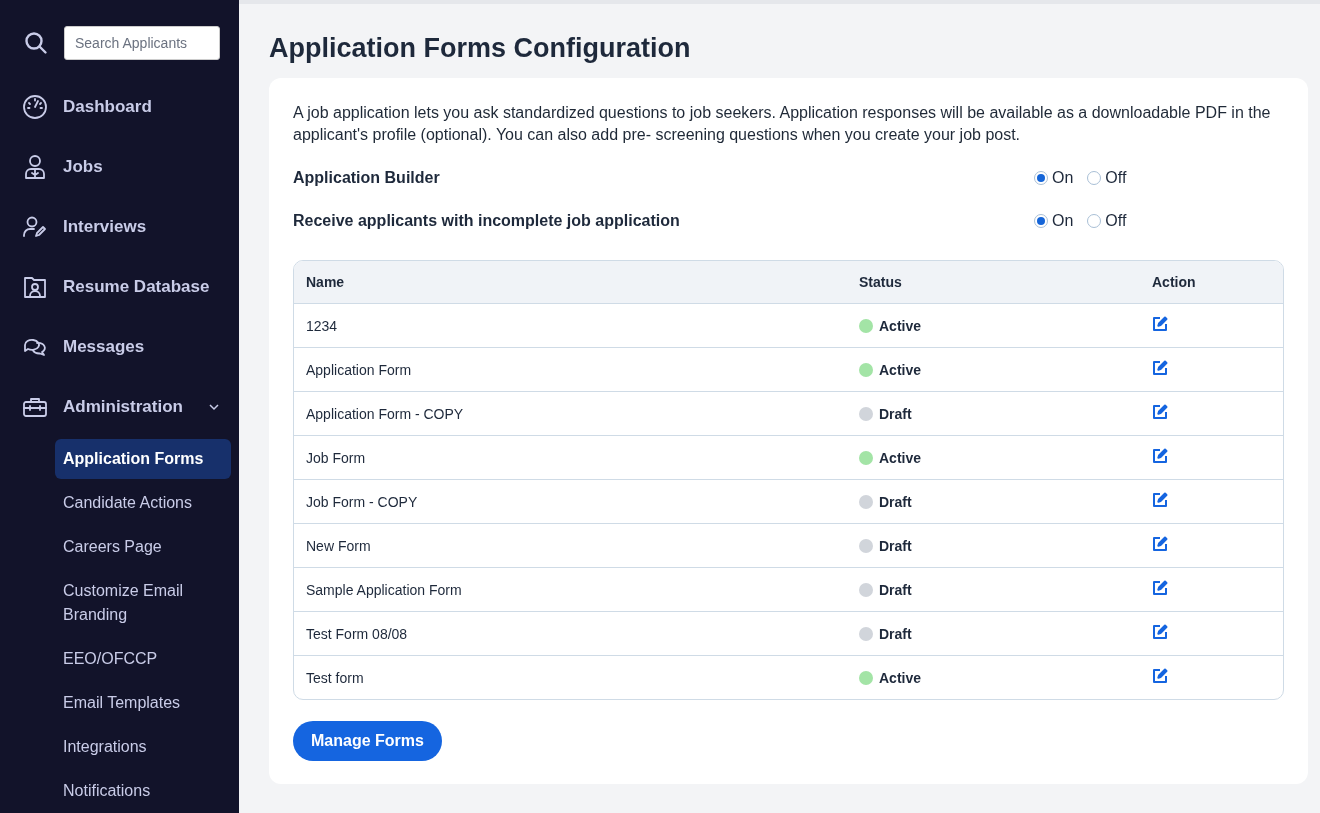 The height and width of the screenshot is (813, 1320). I want to click on submenu-item: Application Forms, so click(143, 459).